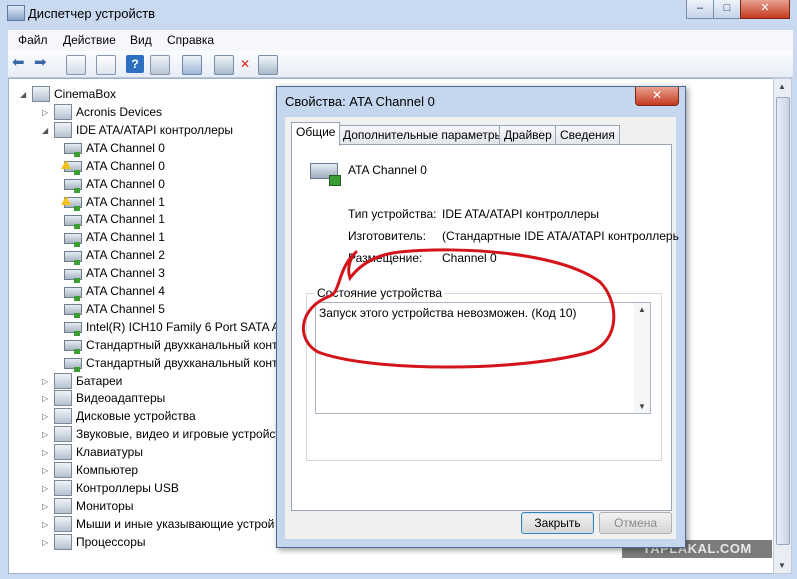 This screenshot has width=797, height=579. Describe the element at coordinates (99, 380) in the screenshot. I see `tree-item-label: Батареи` at that location.